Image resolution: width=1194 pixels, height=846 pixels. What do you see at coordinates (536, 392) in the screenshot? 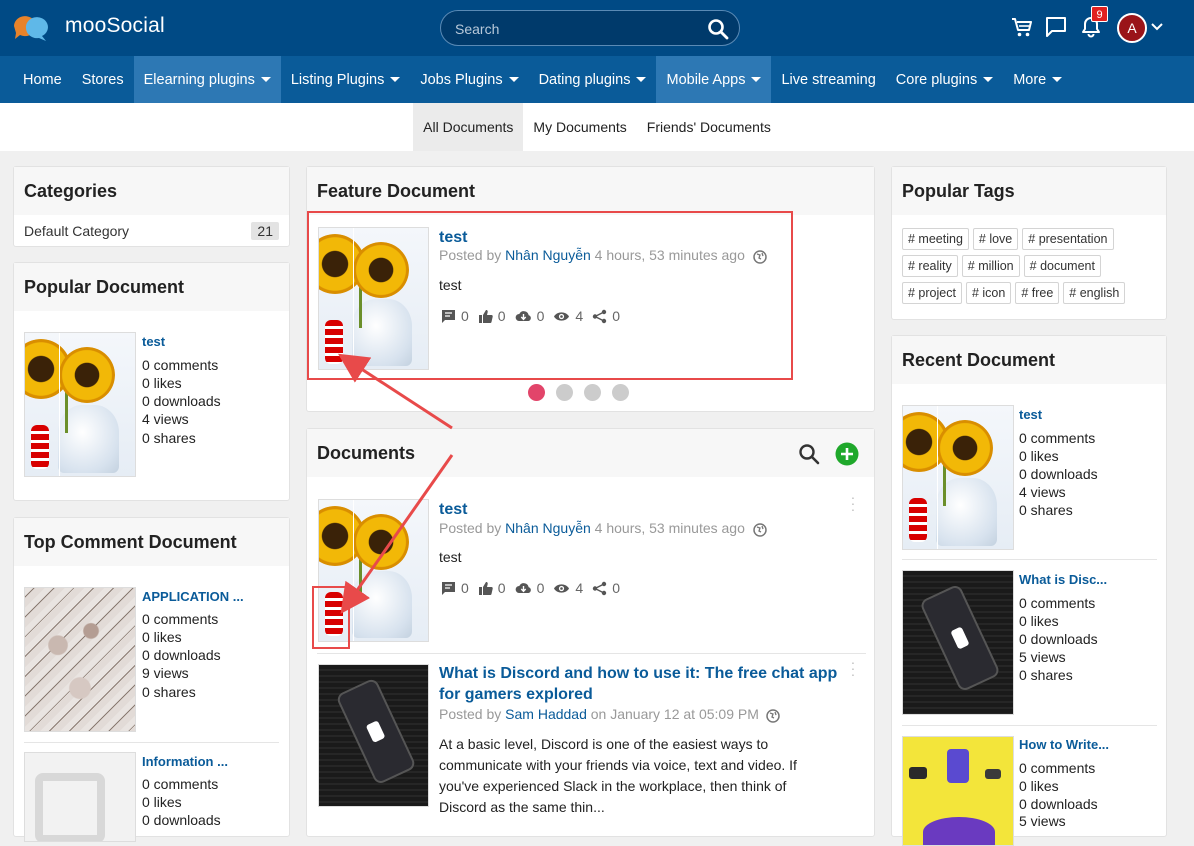
I see `carousel-dot-active` at bounding box center [536, 392].